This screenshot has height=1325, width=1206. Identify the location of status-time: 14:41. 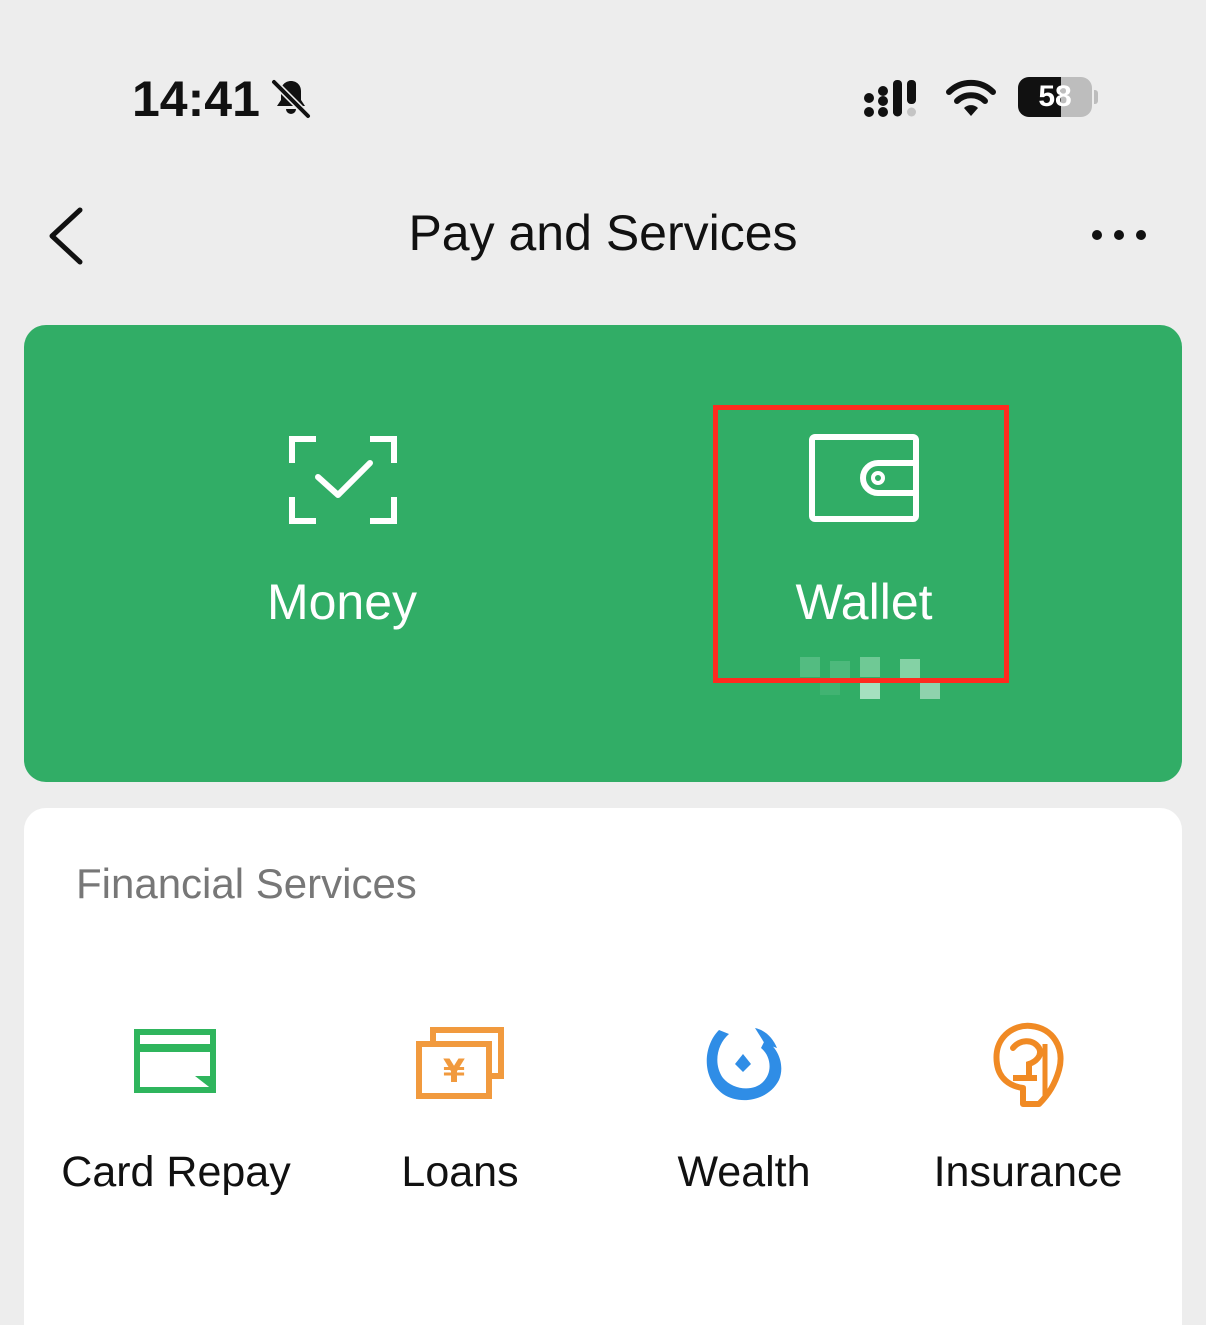
(196, 99).